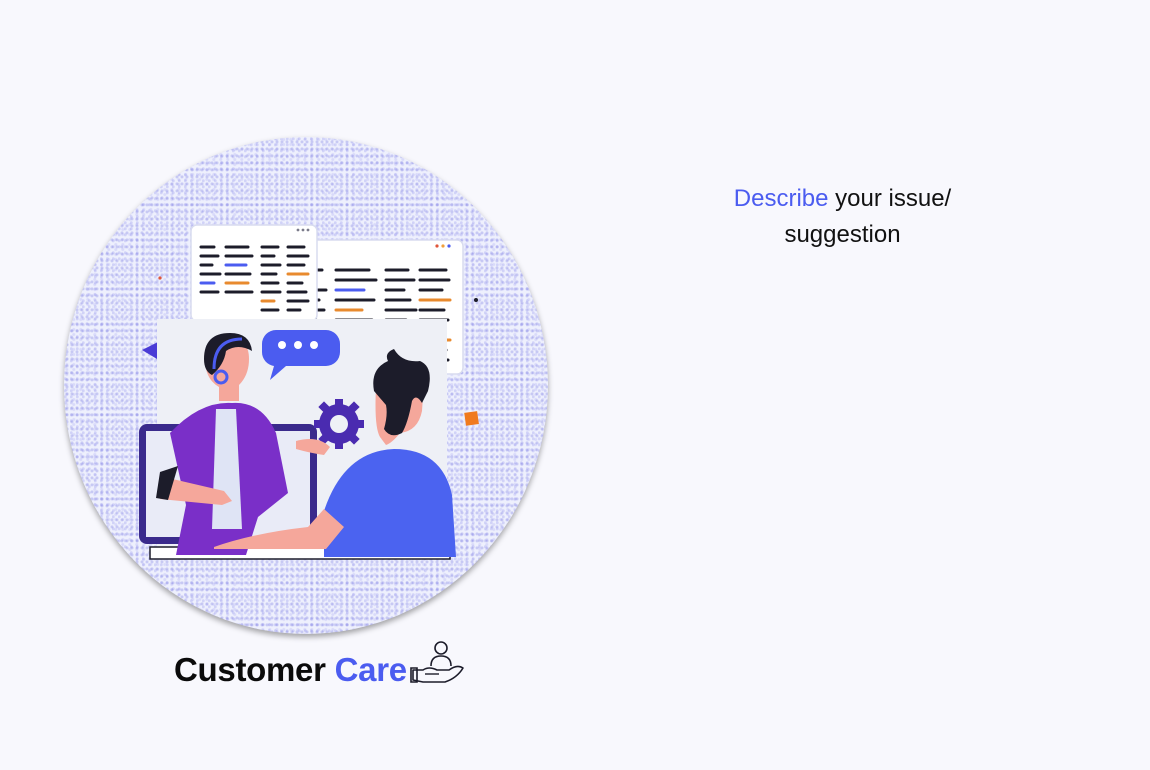  I want to click on brand-word-care: Care, so click(370, 669).